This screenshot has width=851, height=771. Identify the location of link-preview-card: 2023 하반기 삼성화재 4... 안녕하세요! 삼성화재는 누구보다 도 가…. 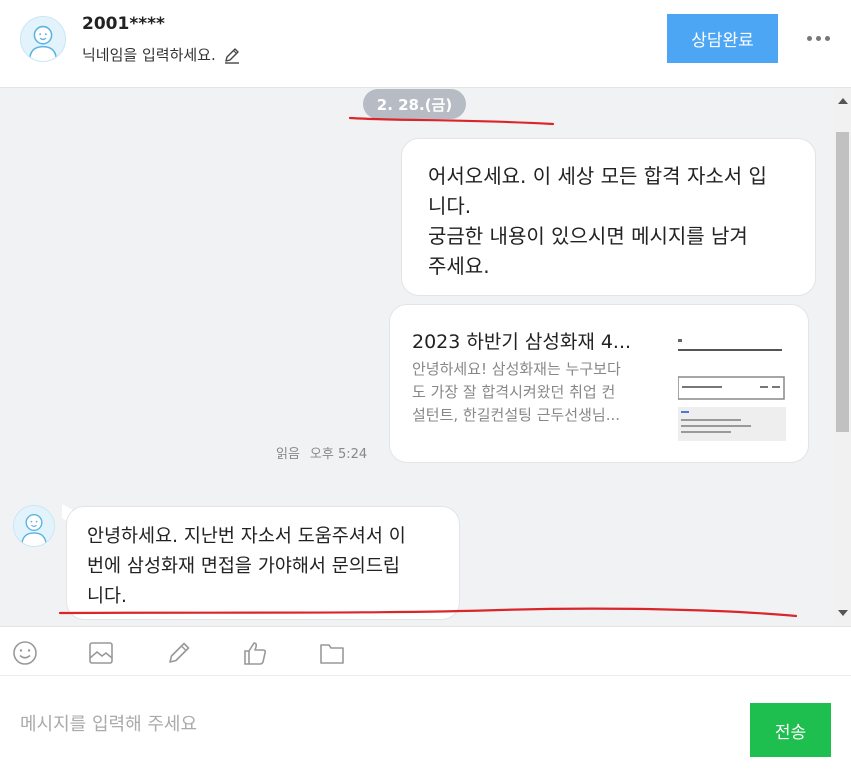
(599, 383).